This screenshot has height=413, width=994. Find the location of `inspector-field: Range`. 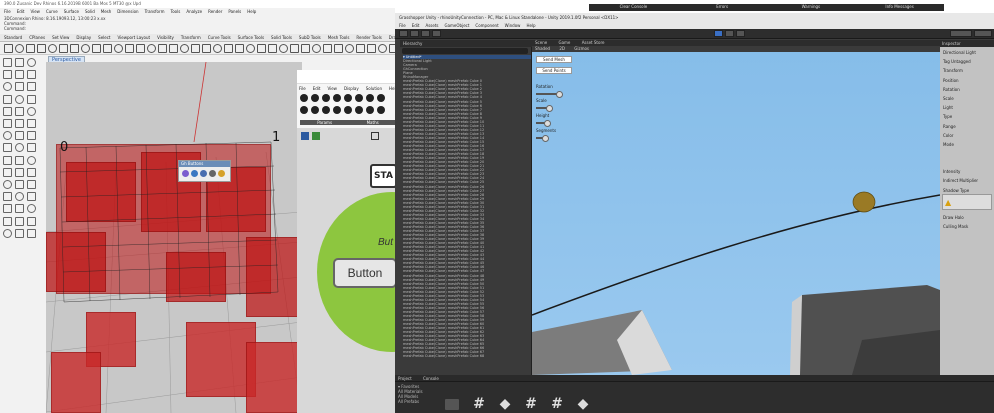

inspector-field: Range is located at coordinates (949, 126).